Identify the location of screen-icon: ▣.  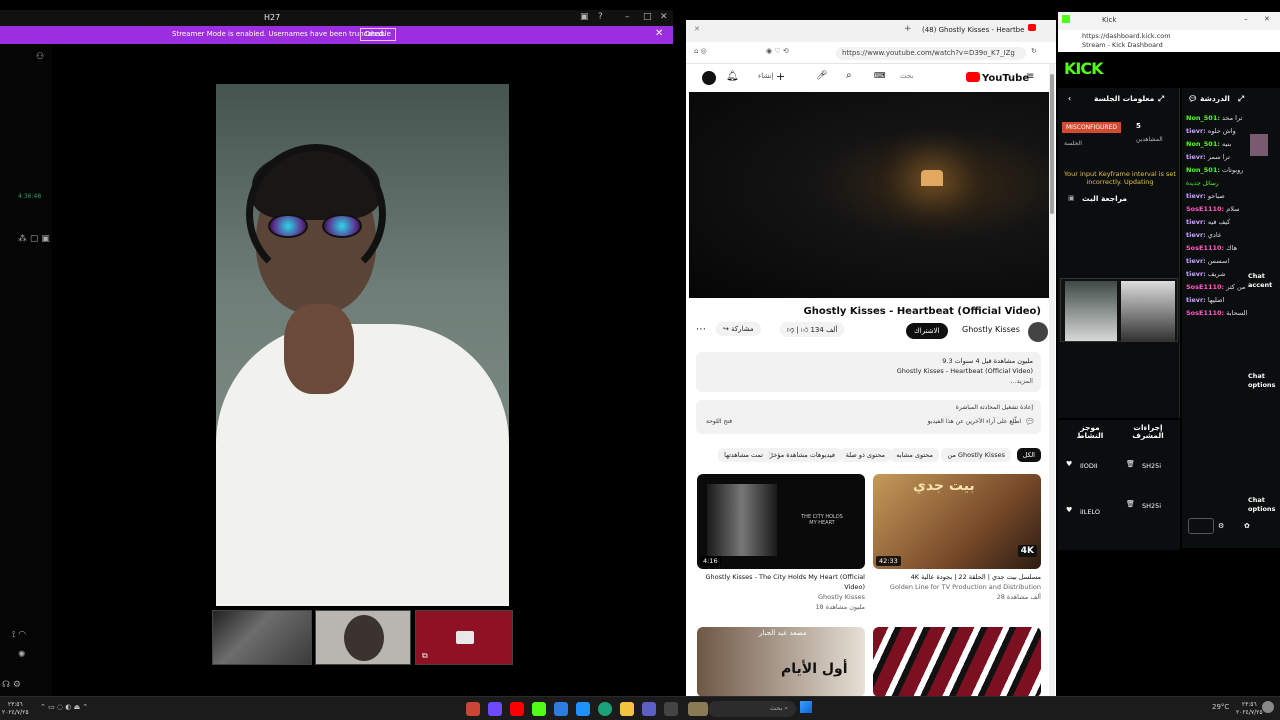
(584, 17).